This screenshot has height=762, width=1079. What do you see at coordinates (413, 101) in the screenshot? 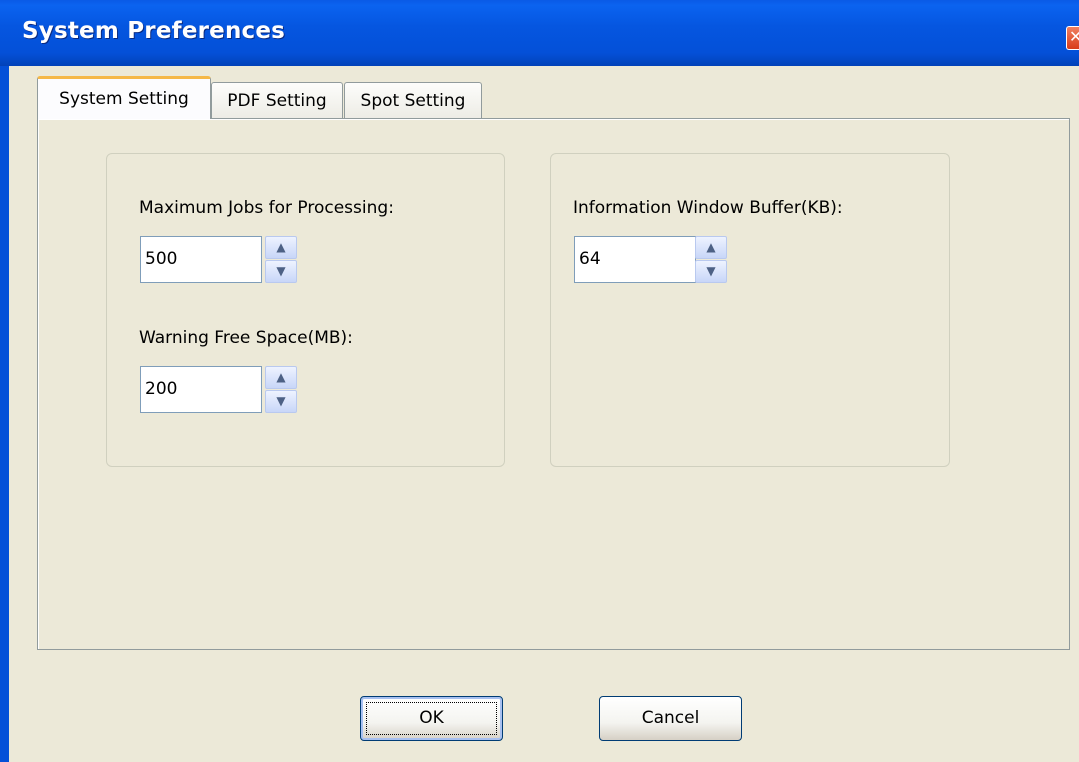
I see `tab-spot-setting: Spot Setting` at bounding box center [413, 101].